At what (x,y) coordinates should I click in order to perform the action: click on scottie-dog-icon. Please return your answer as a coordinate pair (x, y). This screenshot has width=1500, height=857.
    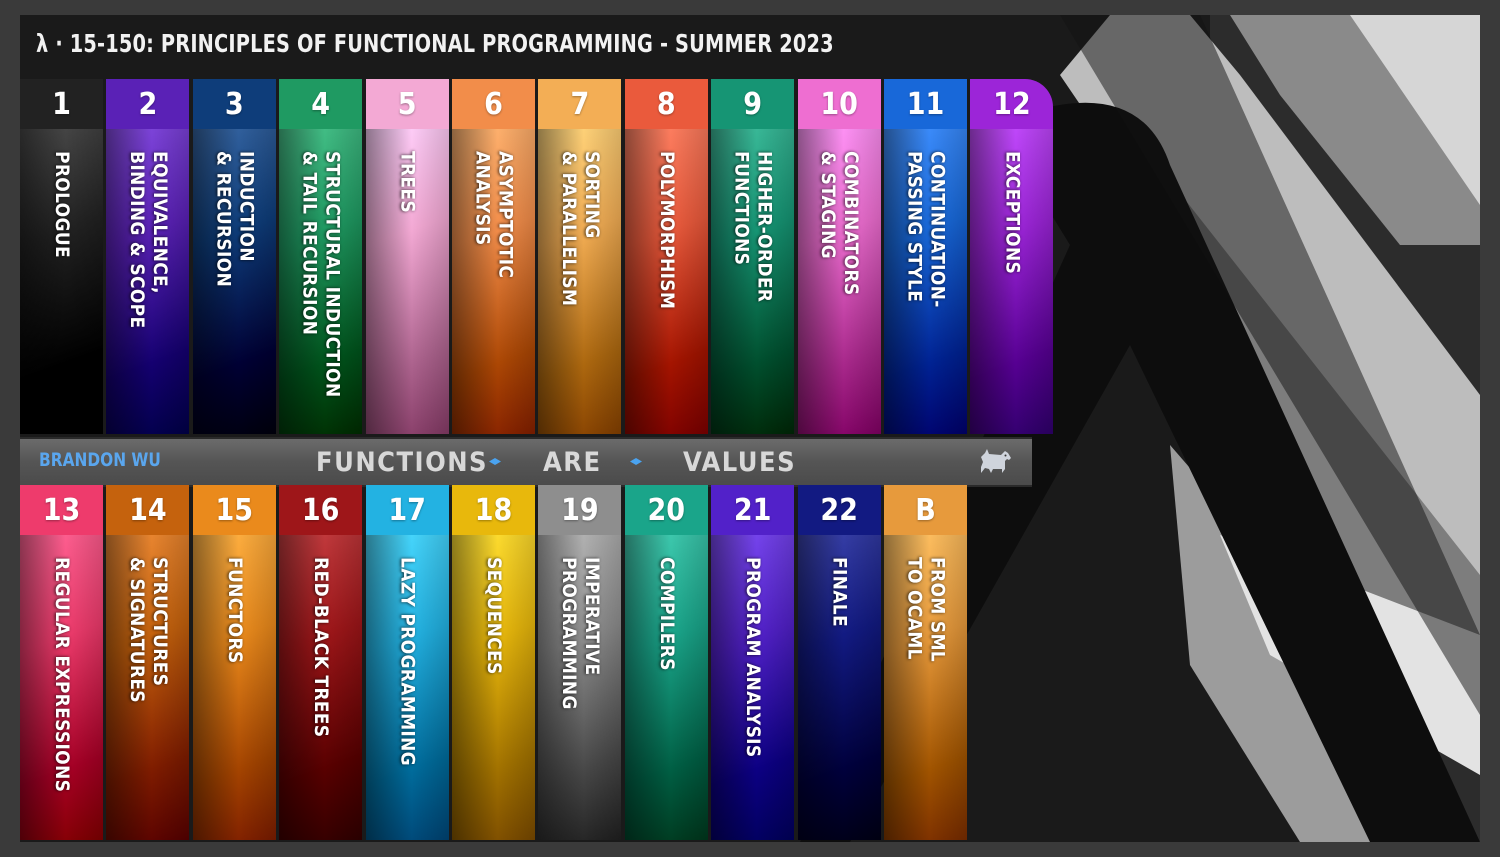
    Looking at the image, I should click on (996, 461).